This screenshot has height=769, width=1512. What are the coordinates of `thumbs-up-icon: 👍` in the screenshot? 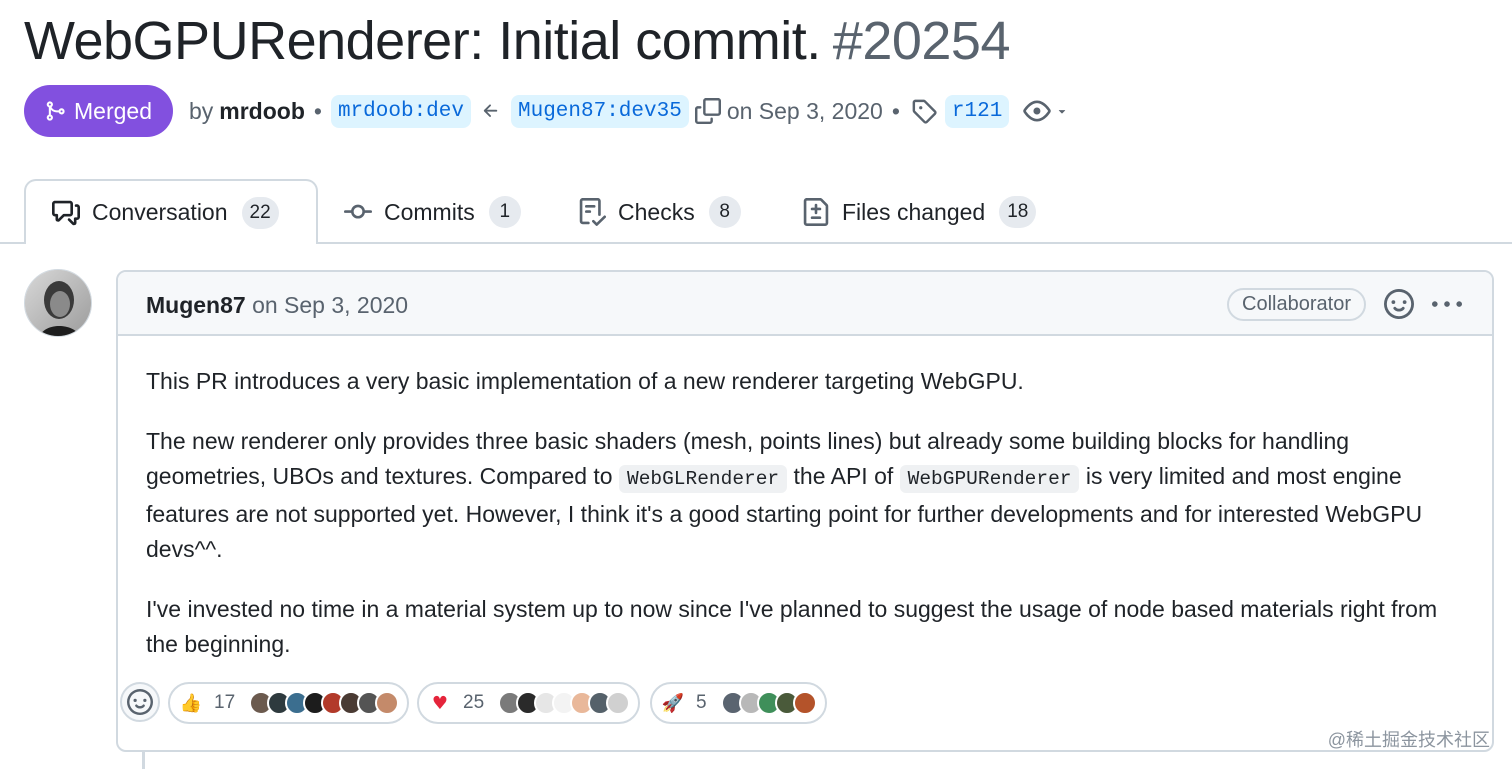 It's located at (191, 703).